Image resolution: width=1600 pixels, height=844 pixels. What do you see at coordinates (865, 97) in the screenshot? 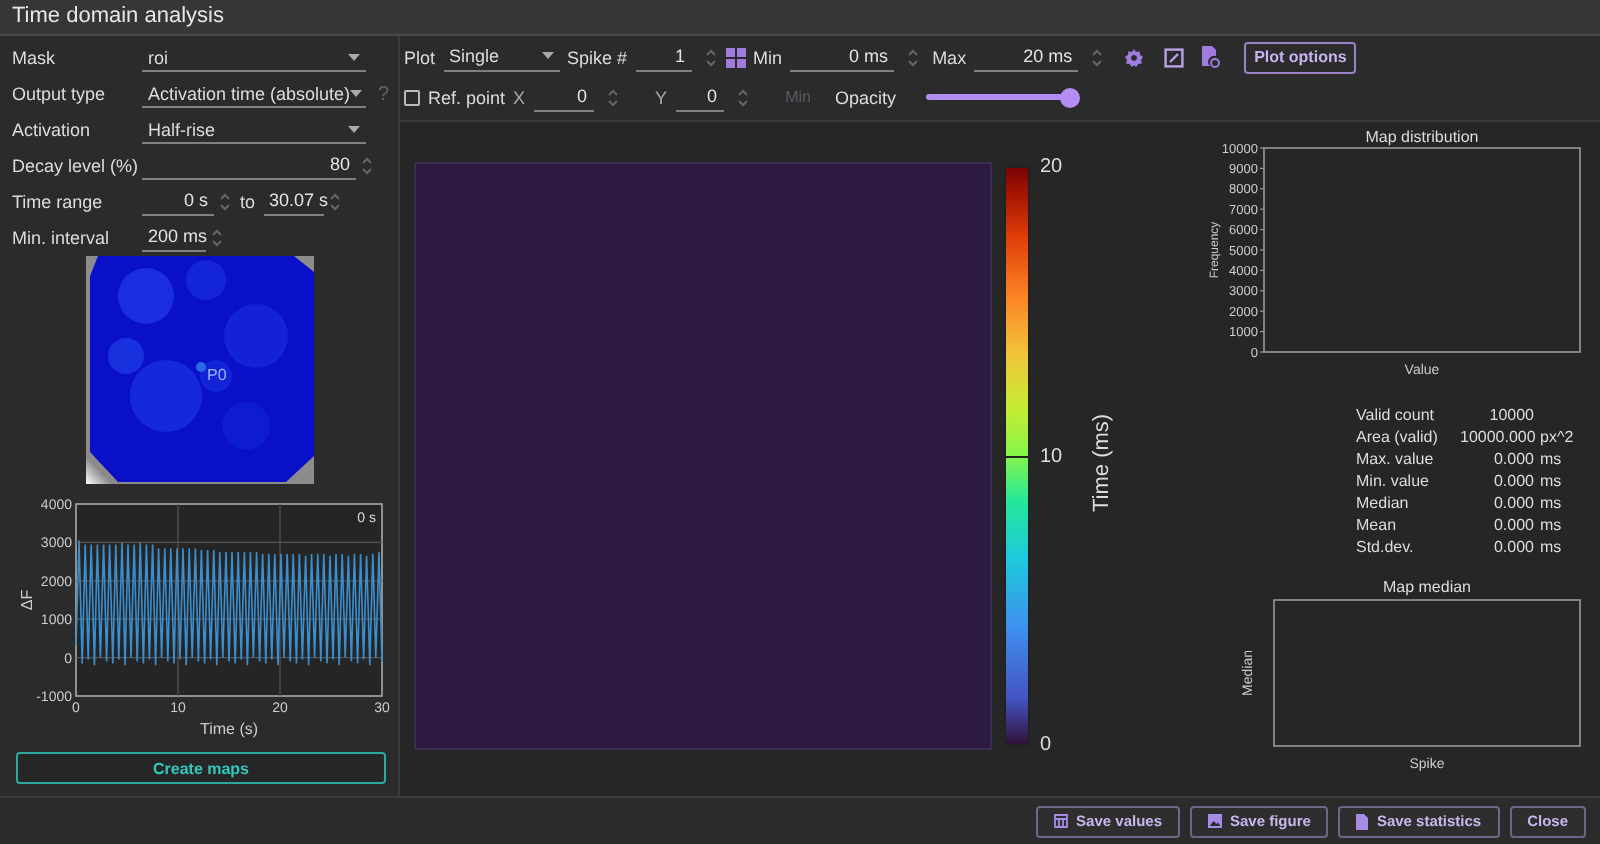
I see `slider-label: Opacity` at bounding box center [865, 97].